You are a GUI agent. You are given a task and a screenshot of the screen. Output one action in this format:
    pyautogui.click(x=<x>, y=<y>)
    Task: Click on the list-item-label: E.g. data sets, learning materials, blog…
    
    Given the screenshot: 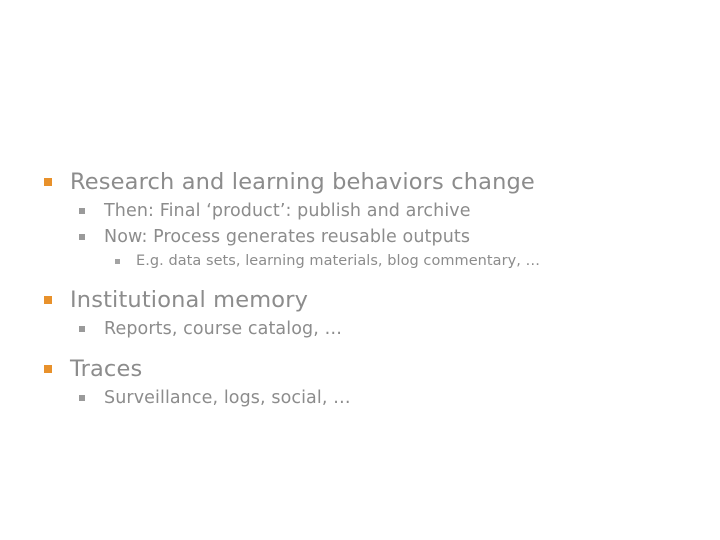 What is the action you would take?
    pyautogui.click(x=338, y=261)
    